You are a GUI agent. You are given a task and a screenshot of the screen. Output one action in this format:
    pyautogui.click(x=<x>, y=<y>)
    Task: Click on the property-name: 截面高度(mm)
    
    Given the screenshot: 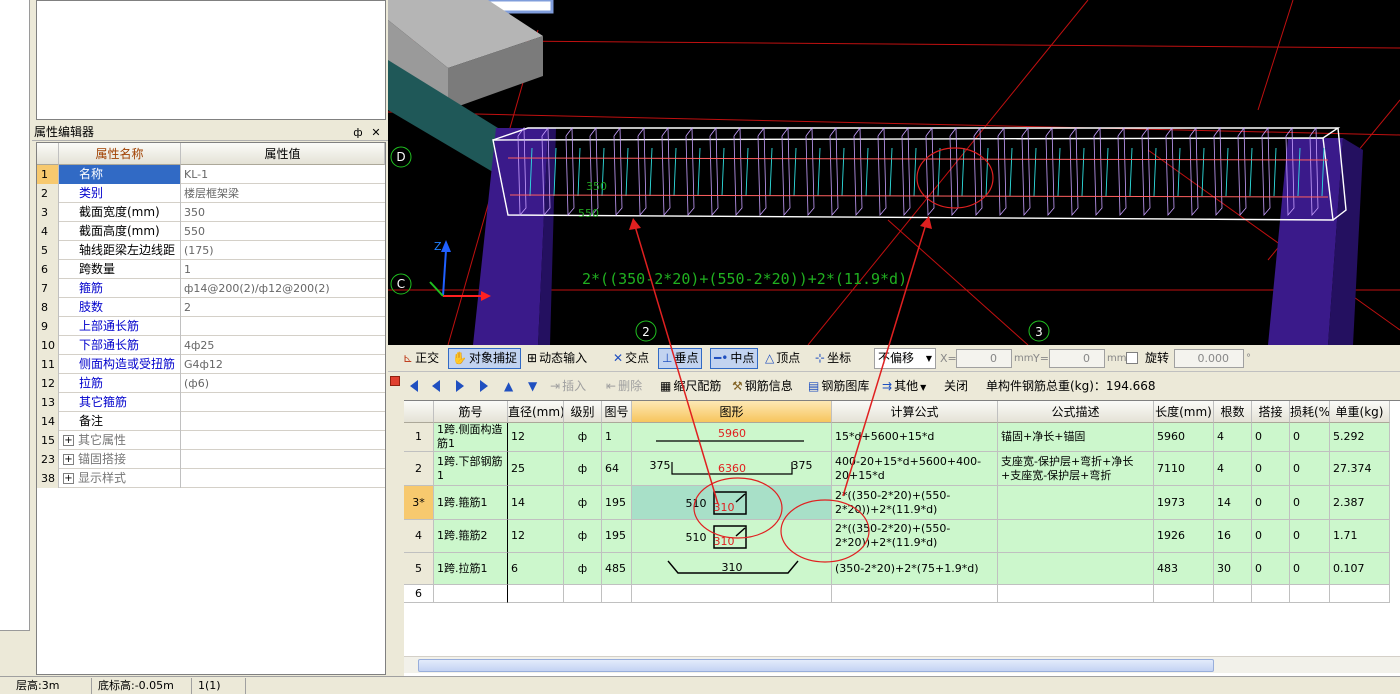 What is the action you would take?
    pyautogui.click(x=120, y=231)
    